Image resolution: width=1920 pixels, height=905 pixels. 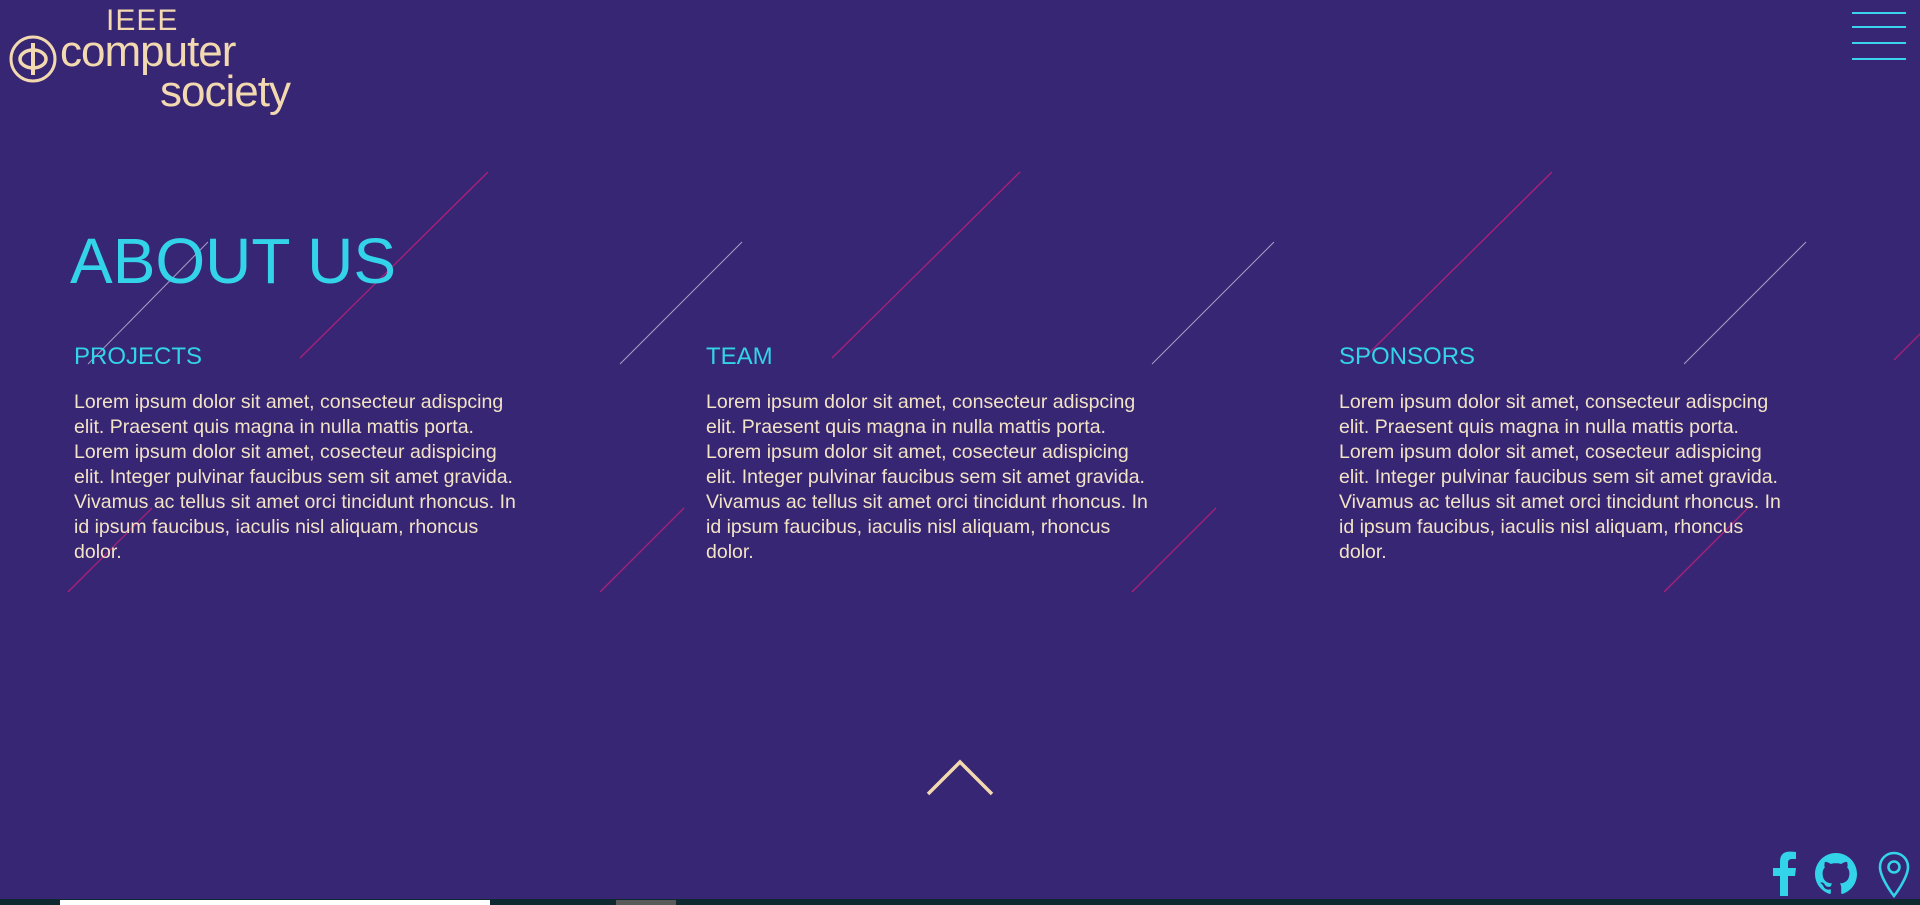 I want to click on bottom-strip-marker, so click(x=646, y=902).